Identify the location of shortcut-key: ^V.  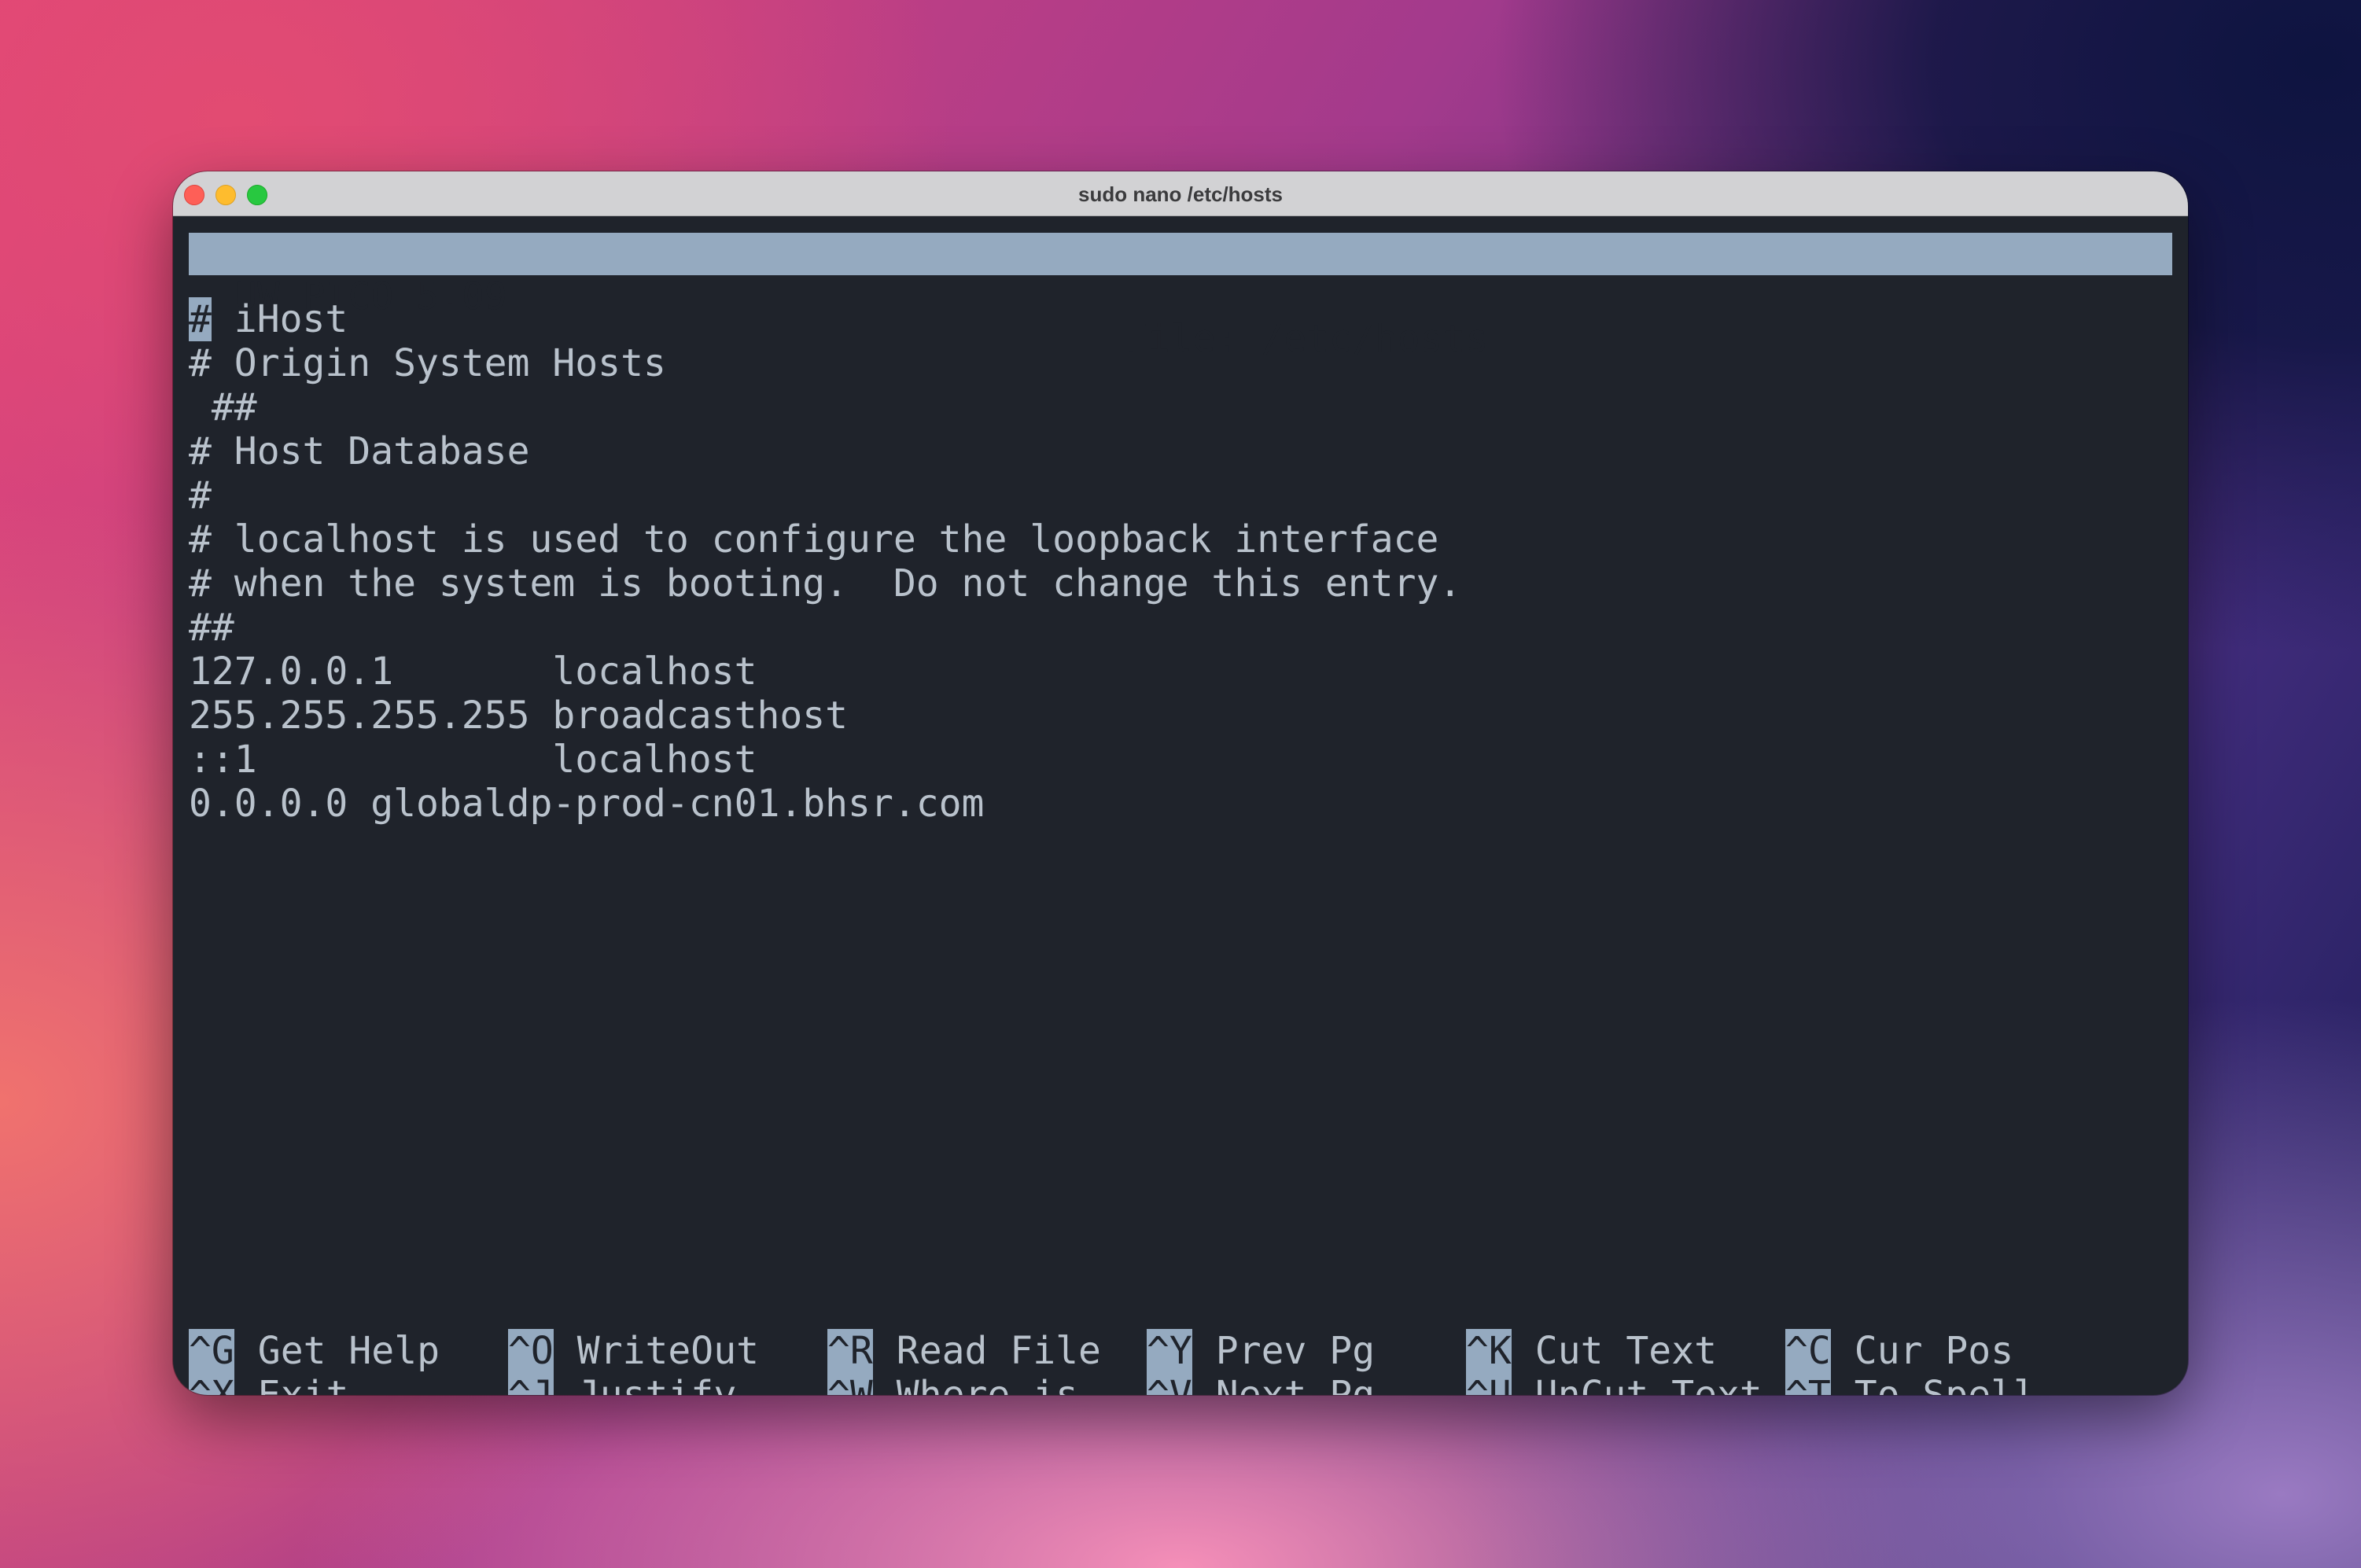
(1169, 1384).